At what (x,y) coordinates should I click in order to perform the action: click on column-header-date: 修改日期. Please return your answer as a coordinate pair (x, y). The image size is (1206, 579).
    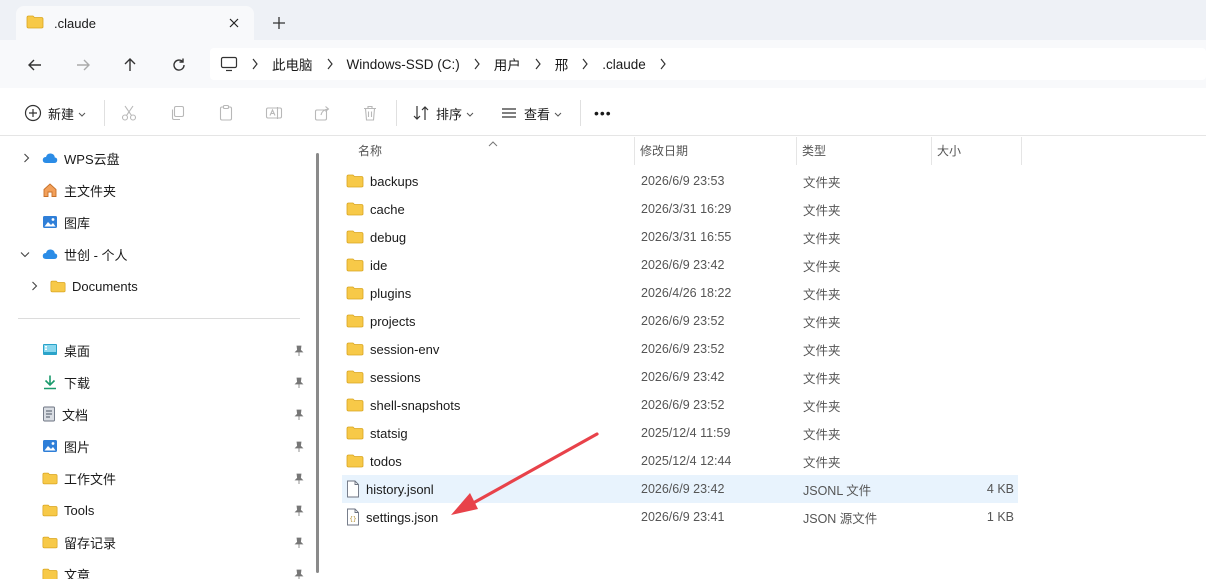
    Looking at the image, I should click on (664, 150).